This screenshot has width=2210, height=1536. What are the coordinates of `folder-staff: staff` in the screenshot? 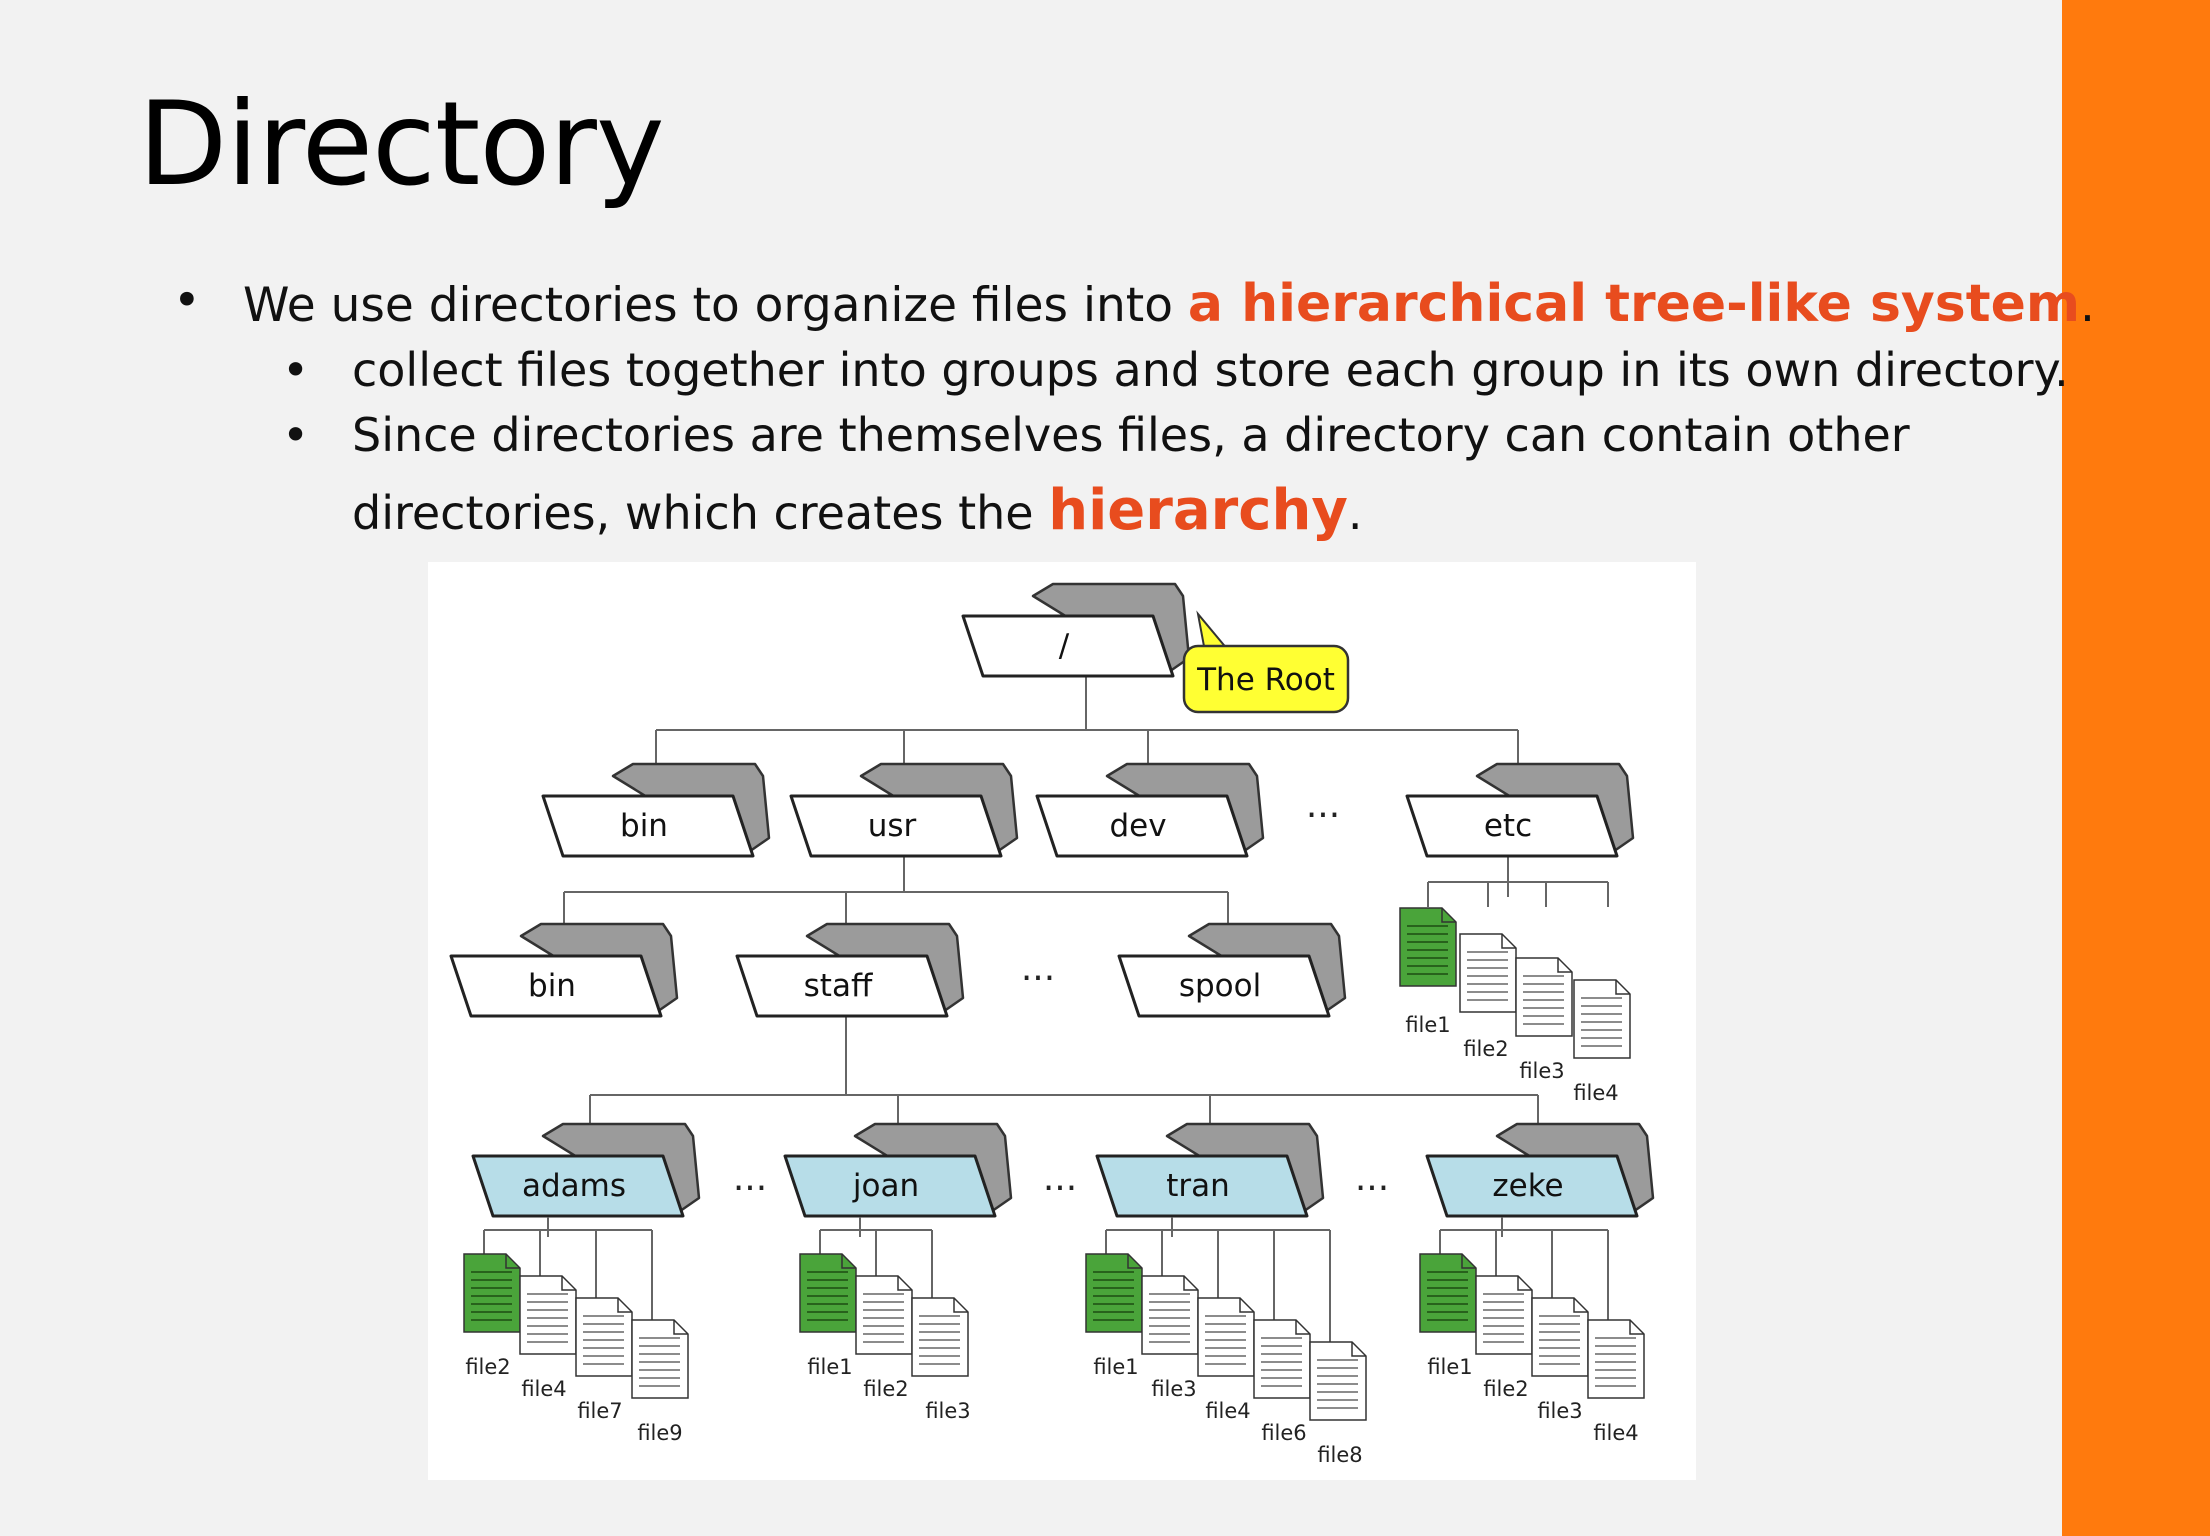 It's located at (850, 970).